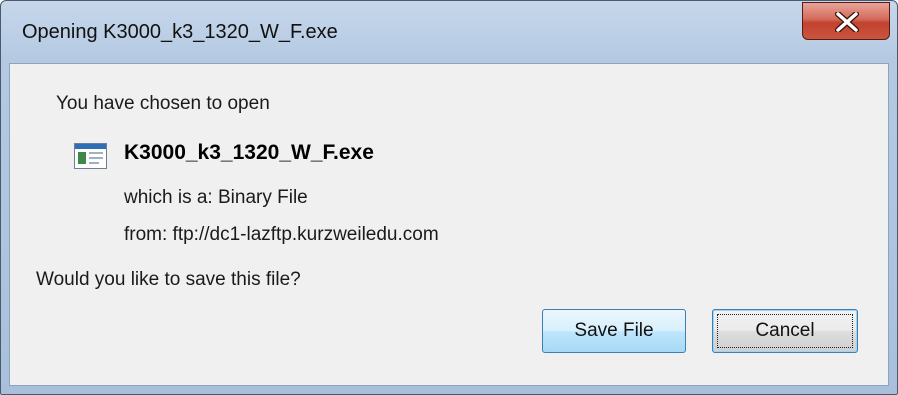 This screenshot has height=395, width=898. I want to click on save-file-button: Save File, so click(614, 331).